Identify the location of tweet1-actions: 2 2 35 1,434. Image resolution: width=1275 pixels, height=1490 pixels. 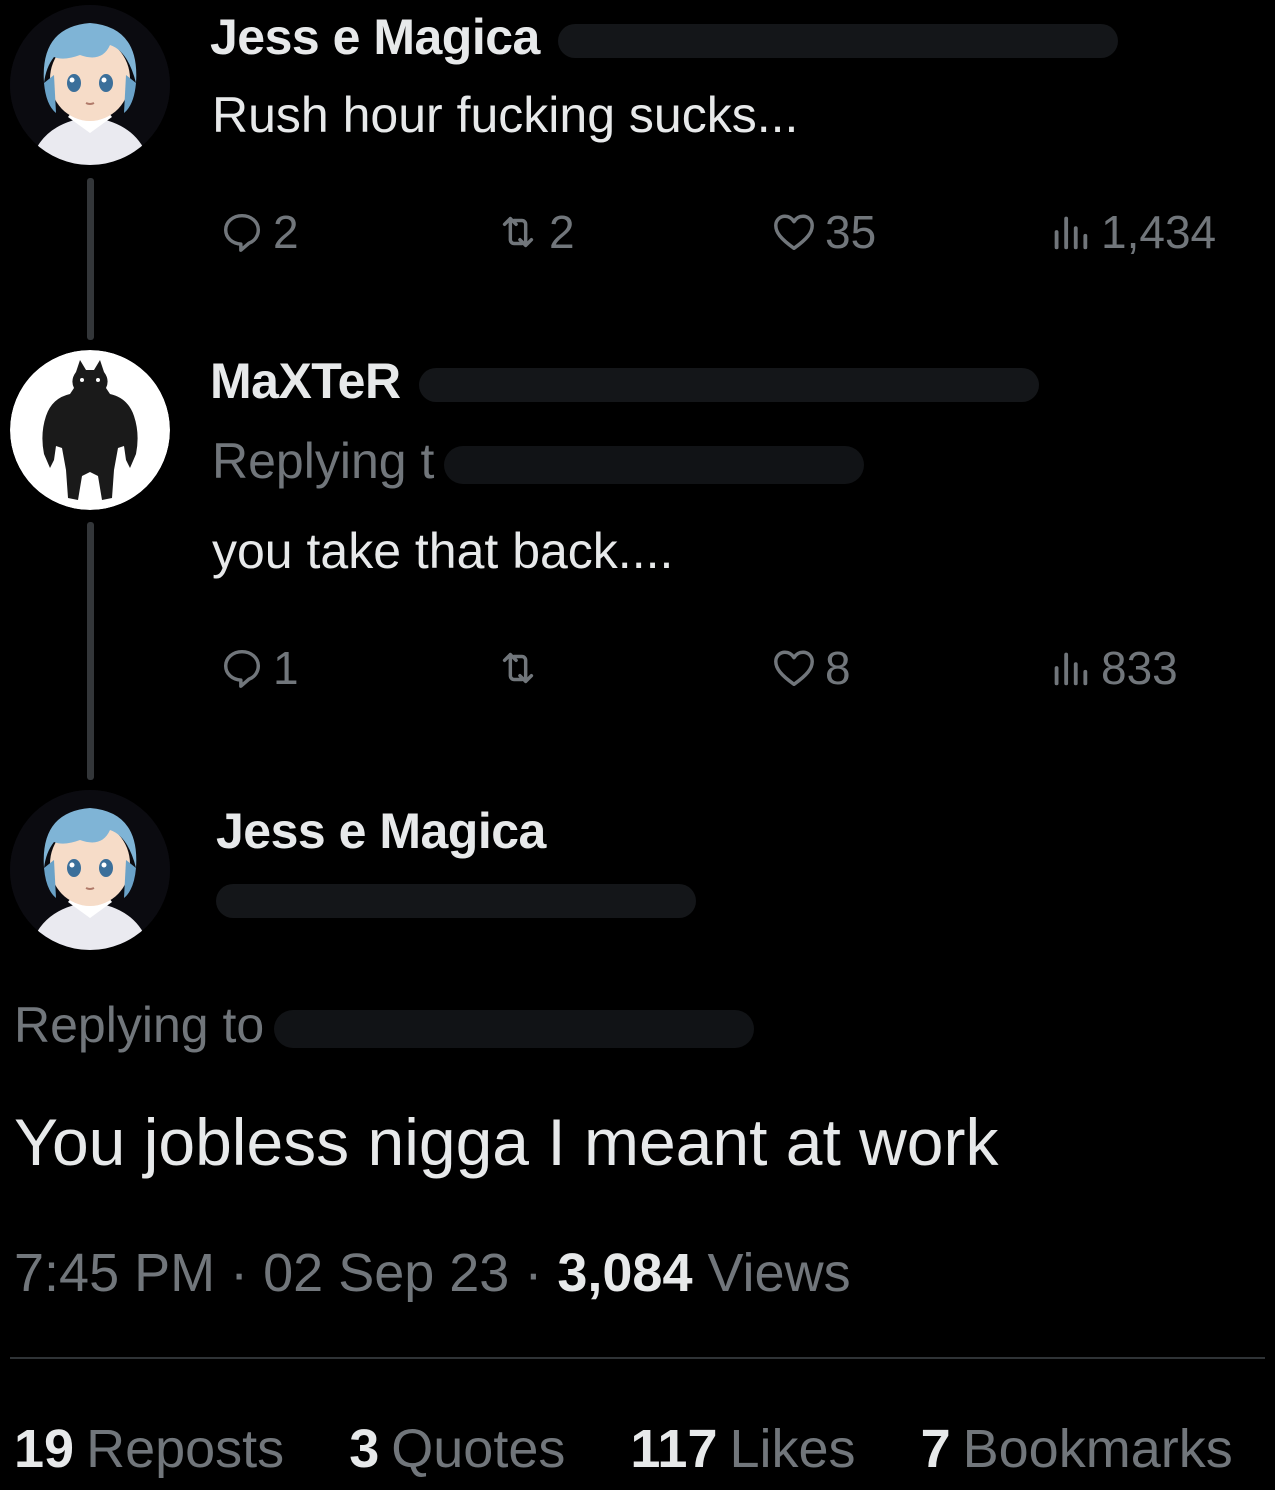
(737, 232).